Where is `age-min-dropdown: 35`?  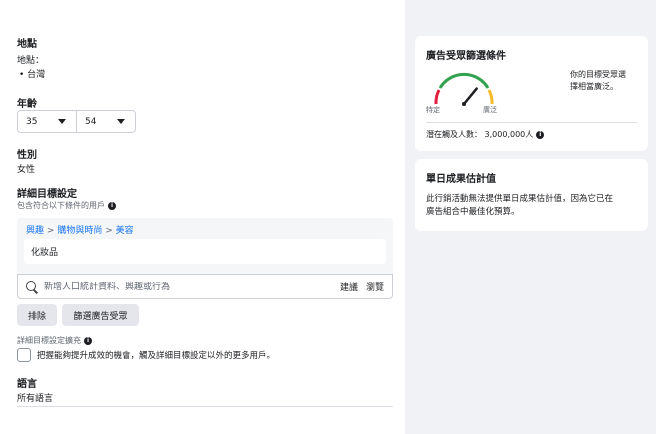
age-min-dropdown: 35 is located at coordinates (47, 121).